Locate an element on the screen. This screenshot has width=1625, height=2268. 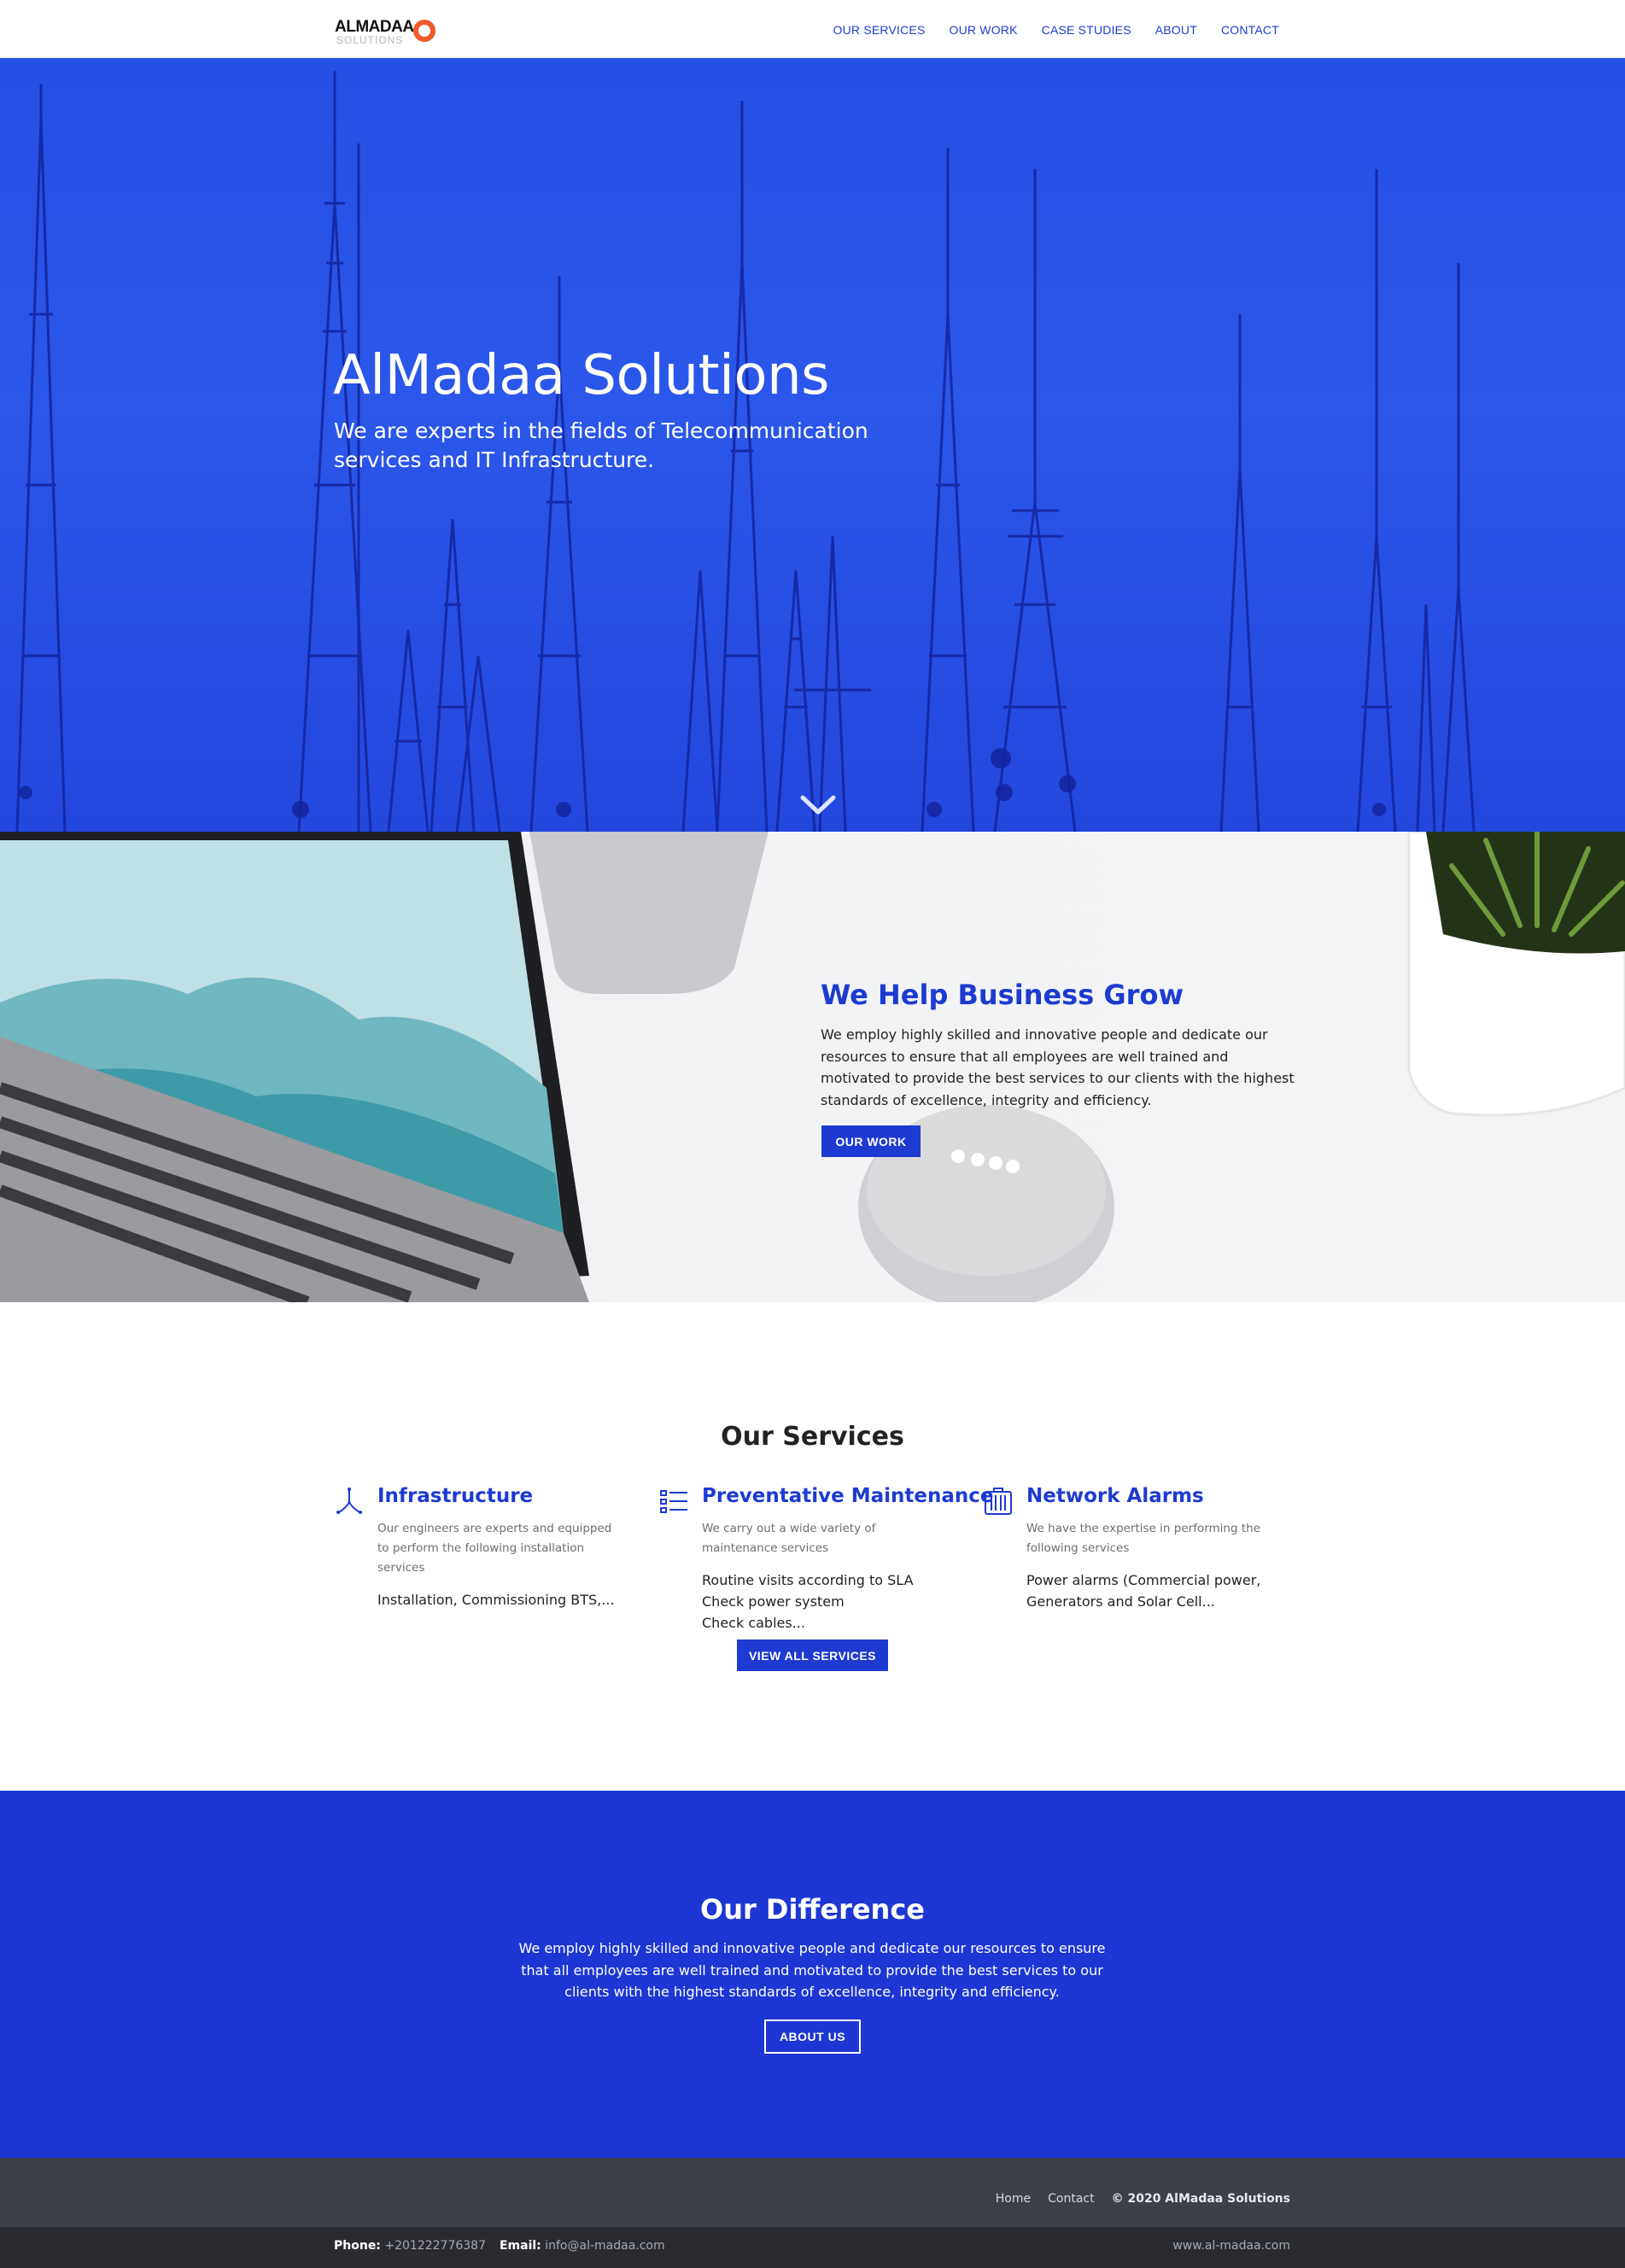
phone-number: +201222776387 is located at coordinates (435, 2246).